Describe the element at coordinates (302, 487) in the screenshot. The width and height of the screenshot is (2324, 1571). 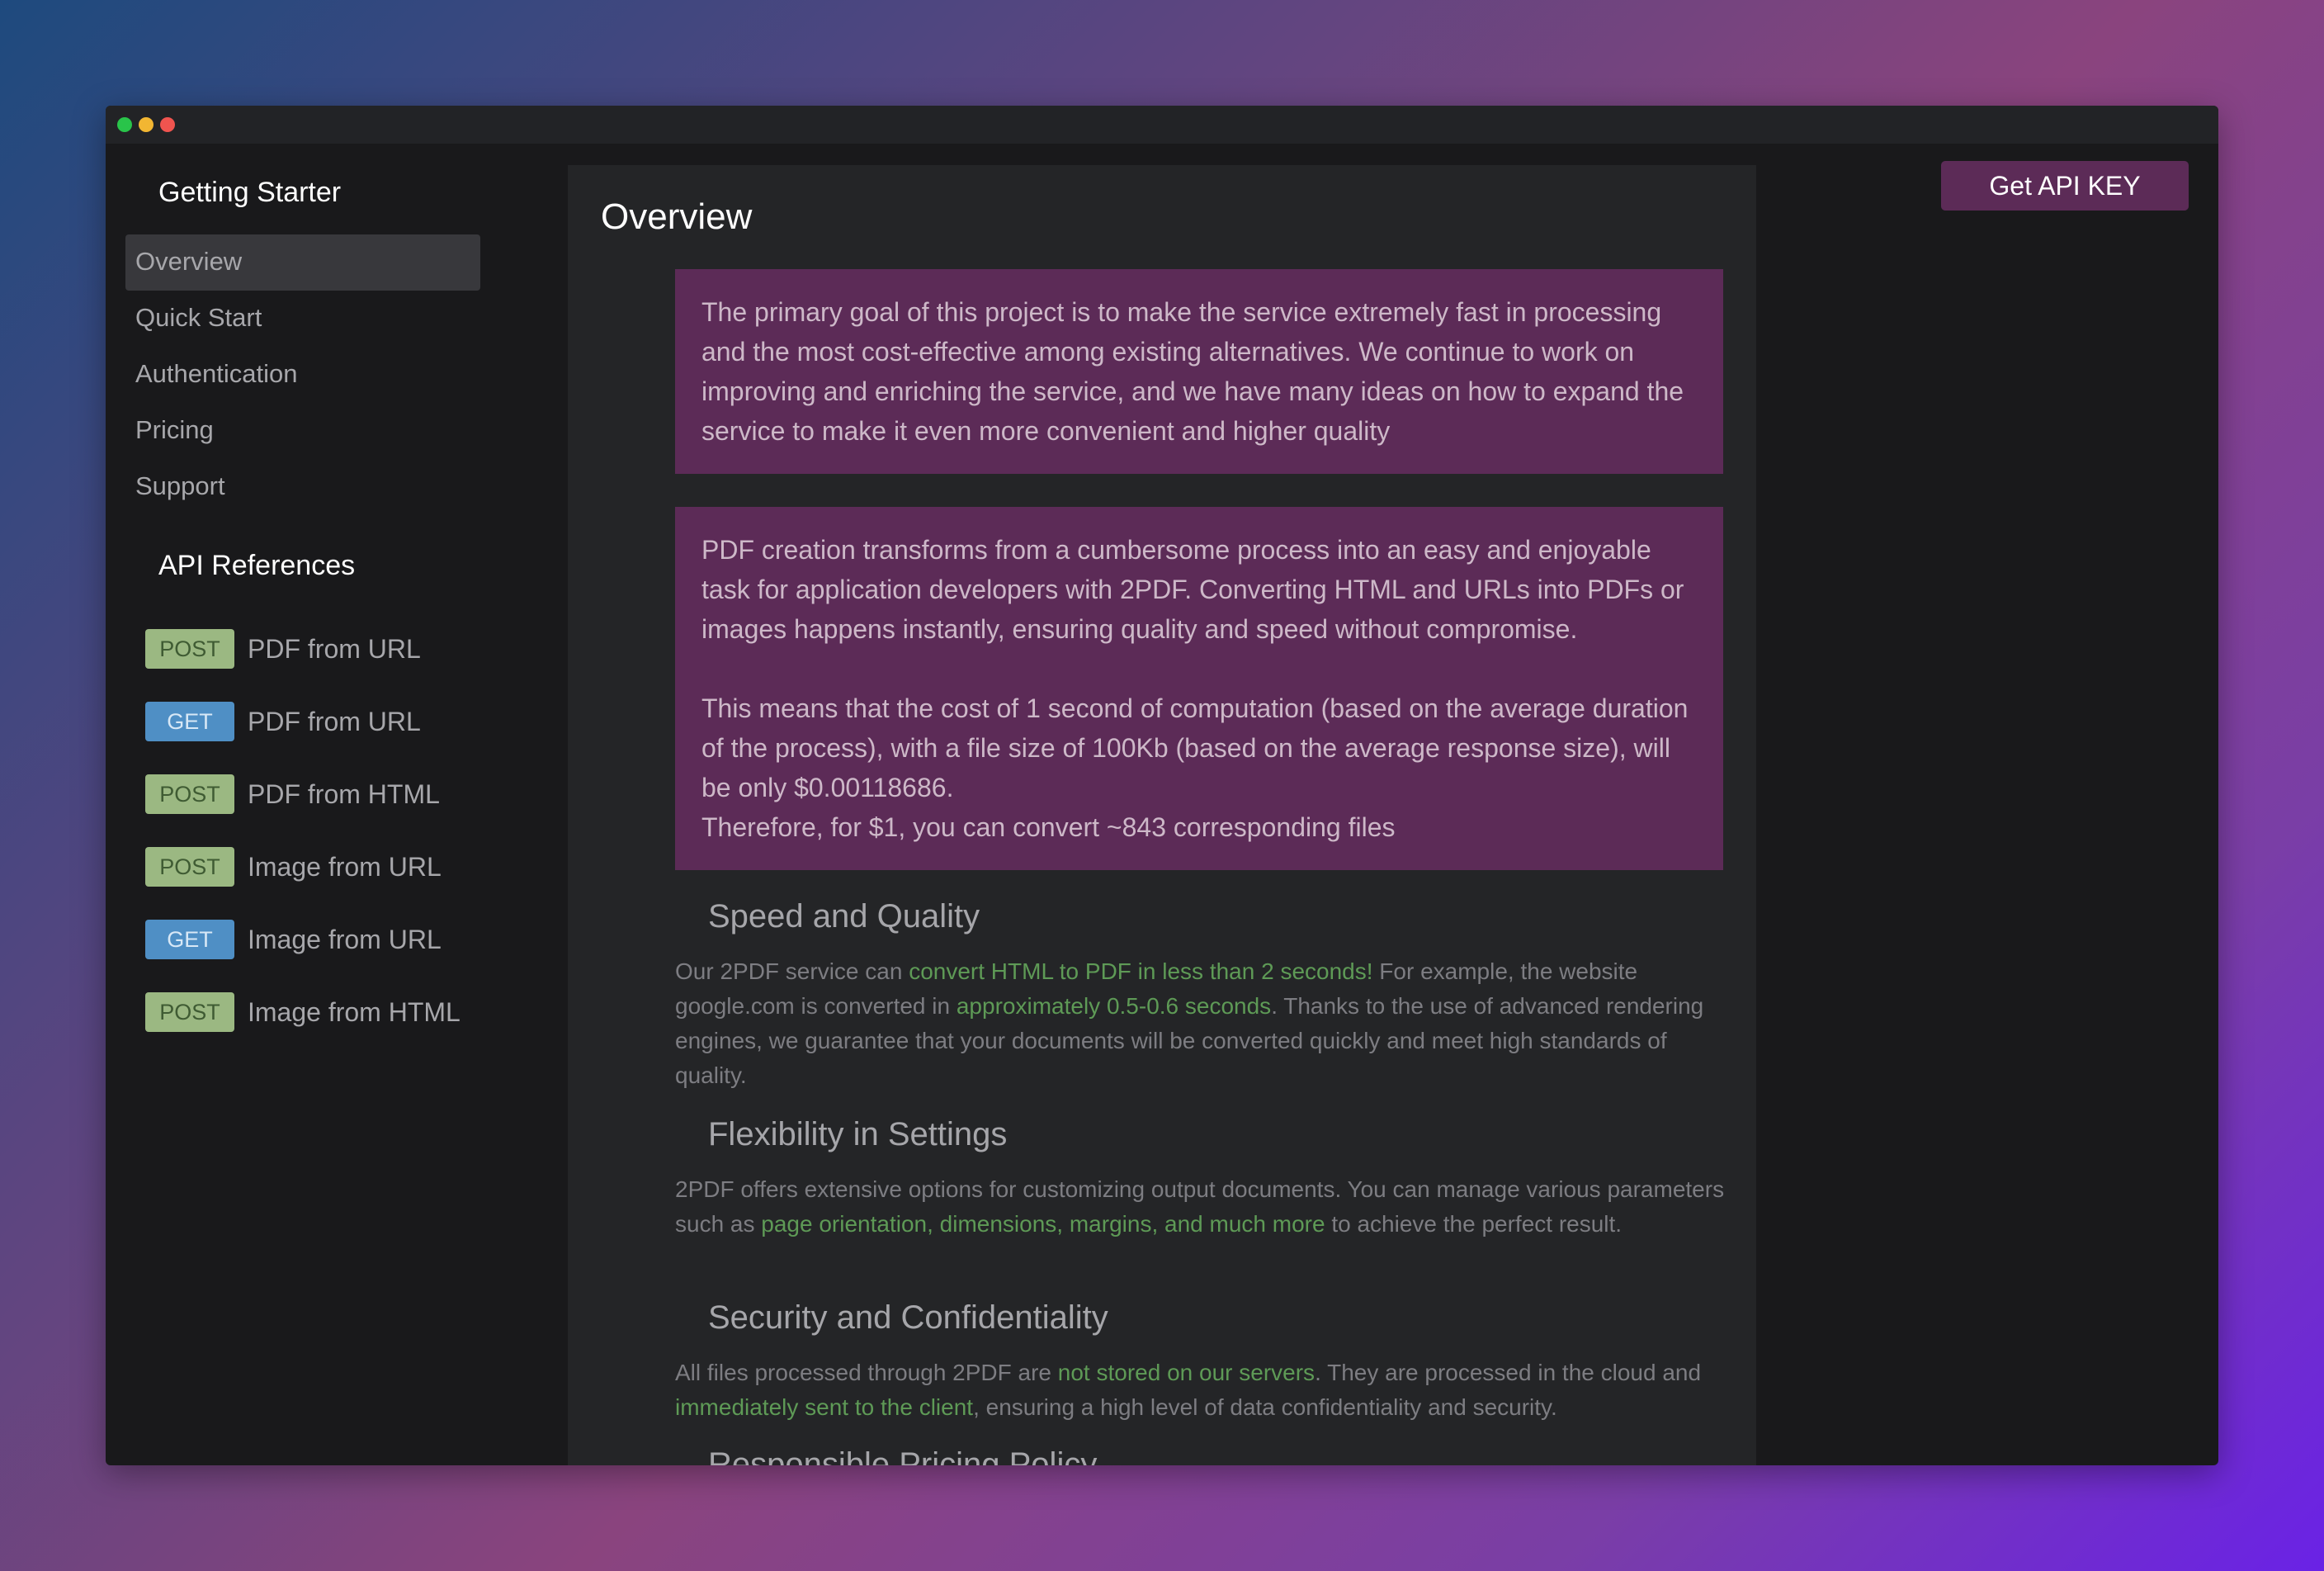
I see `sidebar-item-support: Support` at that location.